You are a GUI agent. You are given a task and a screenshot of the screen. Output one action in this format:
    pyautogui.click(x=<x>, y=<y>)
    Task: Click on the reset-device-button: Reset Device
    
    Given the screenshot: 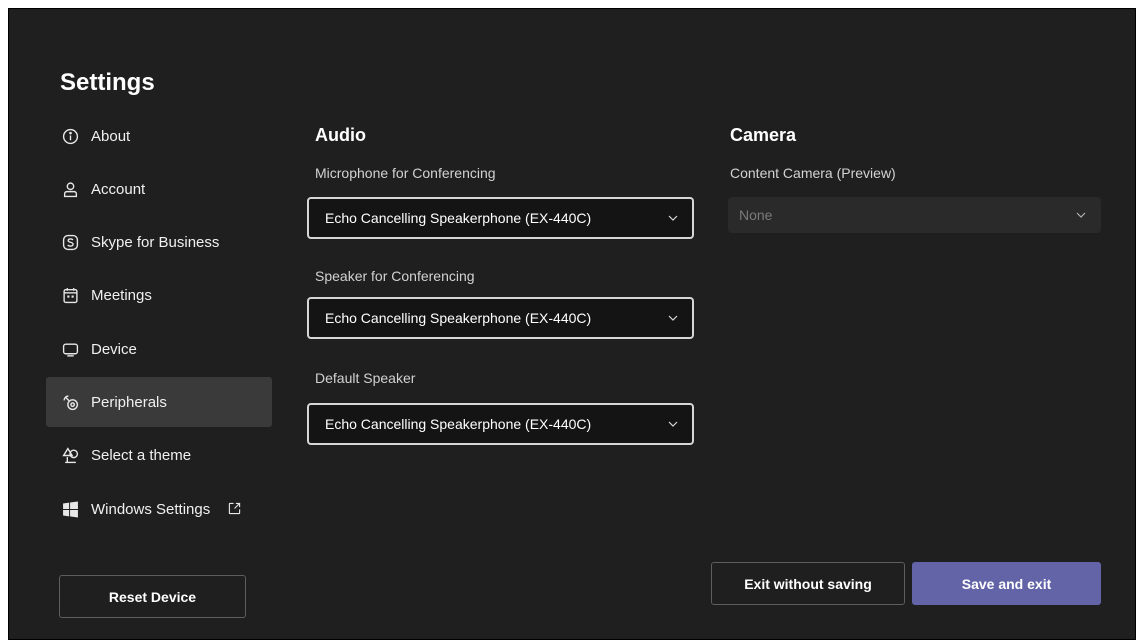 What is the action you would take?
    pyautogui.click(x=152, y=596)
    